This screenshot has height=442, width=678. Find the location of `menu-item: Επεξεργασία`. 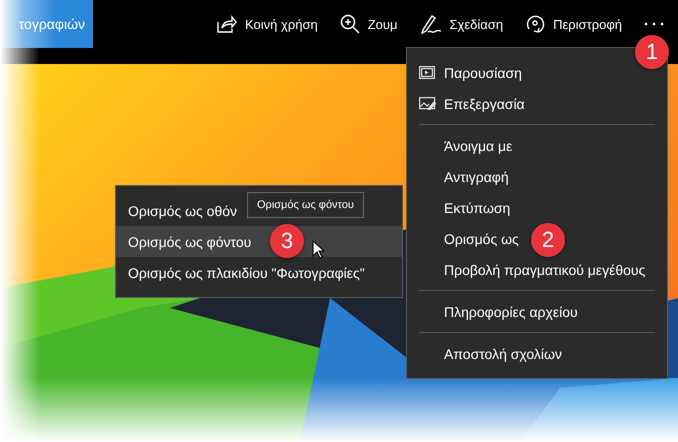

menu-item: Επεξεργασία is located at coordinates (484, 104).